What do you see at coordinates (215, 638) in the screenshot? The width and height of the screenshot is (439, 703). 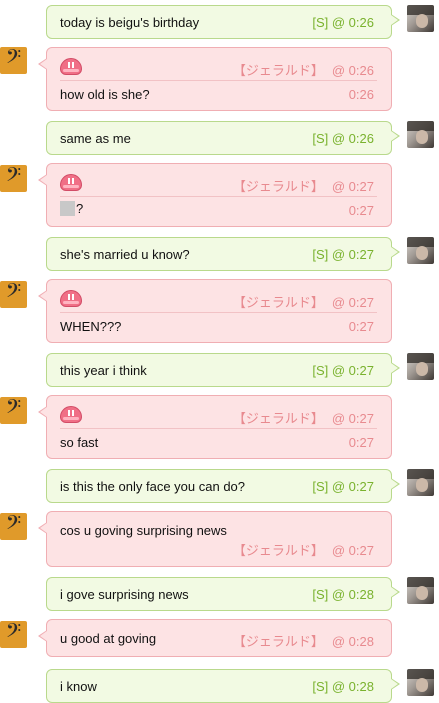 I see `message-bubble: u good at goving 【ジェラルド】 @ 0:28` at bounding box center [215, 638].